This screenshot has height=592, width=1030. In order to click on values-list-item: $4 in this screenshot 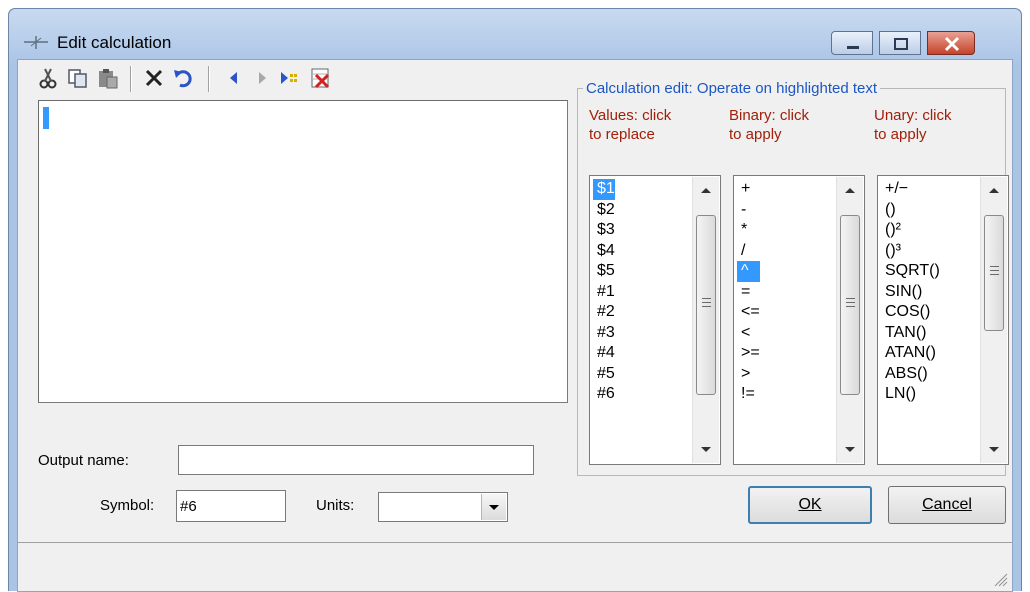, I will do `click(604, 251)`.